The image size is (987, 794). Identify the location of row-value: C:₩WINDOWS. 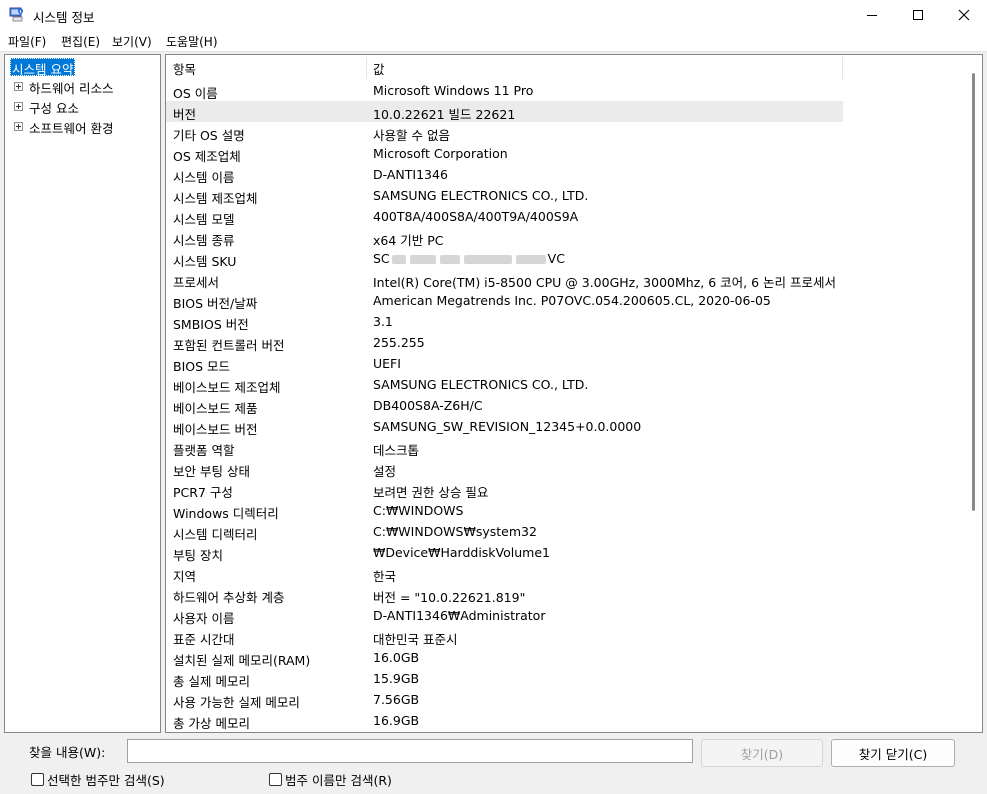
(418, 510).